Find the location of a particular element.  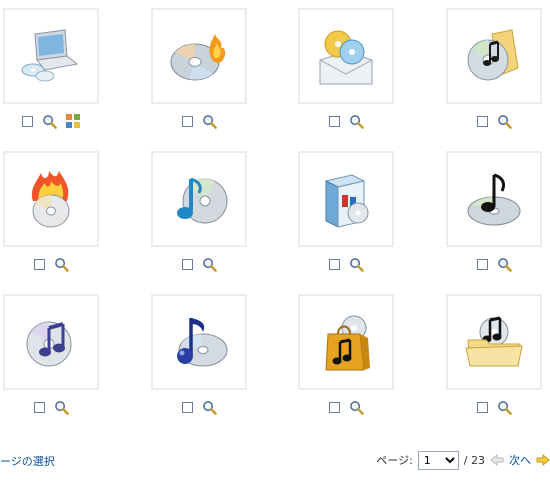

icon-thumbnail-cd-music-note is located at coordinates (199, 199).